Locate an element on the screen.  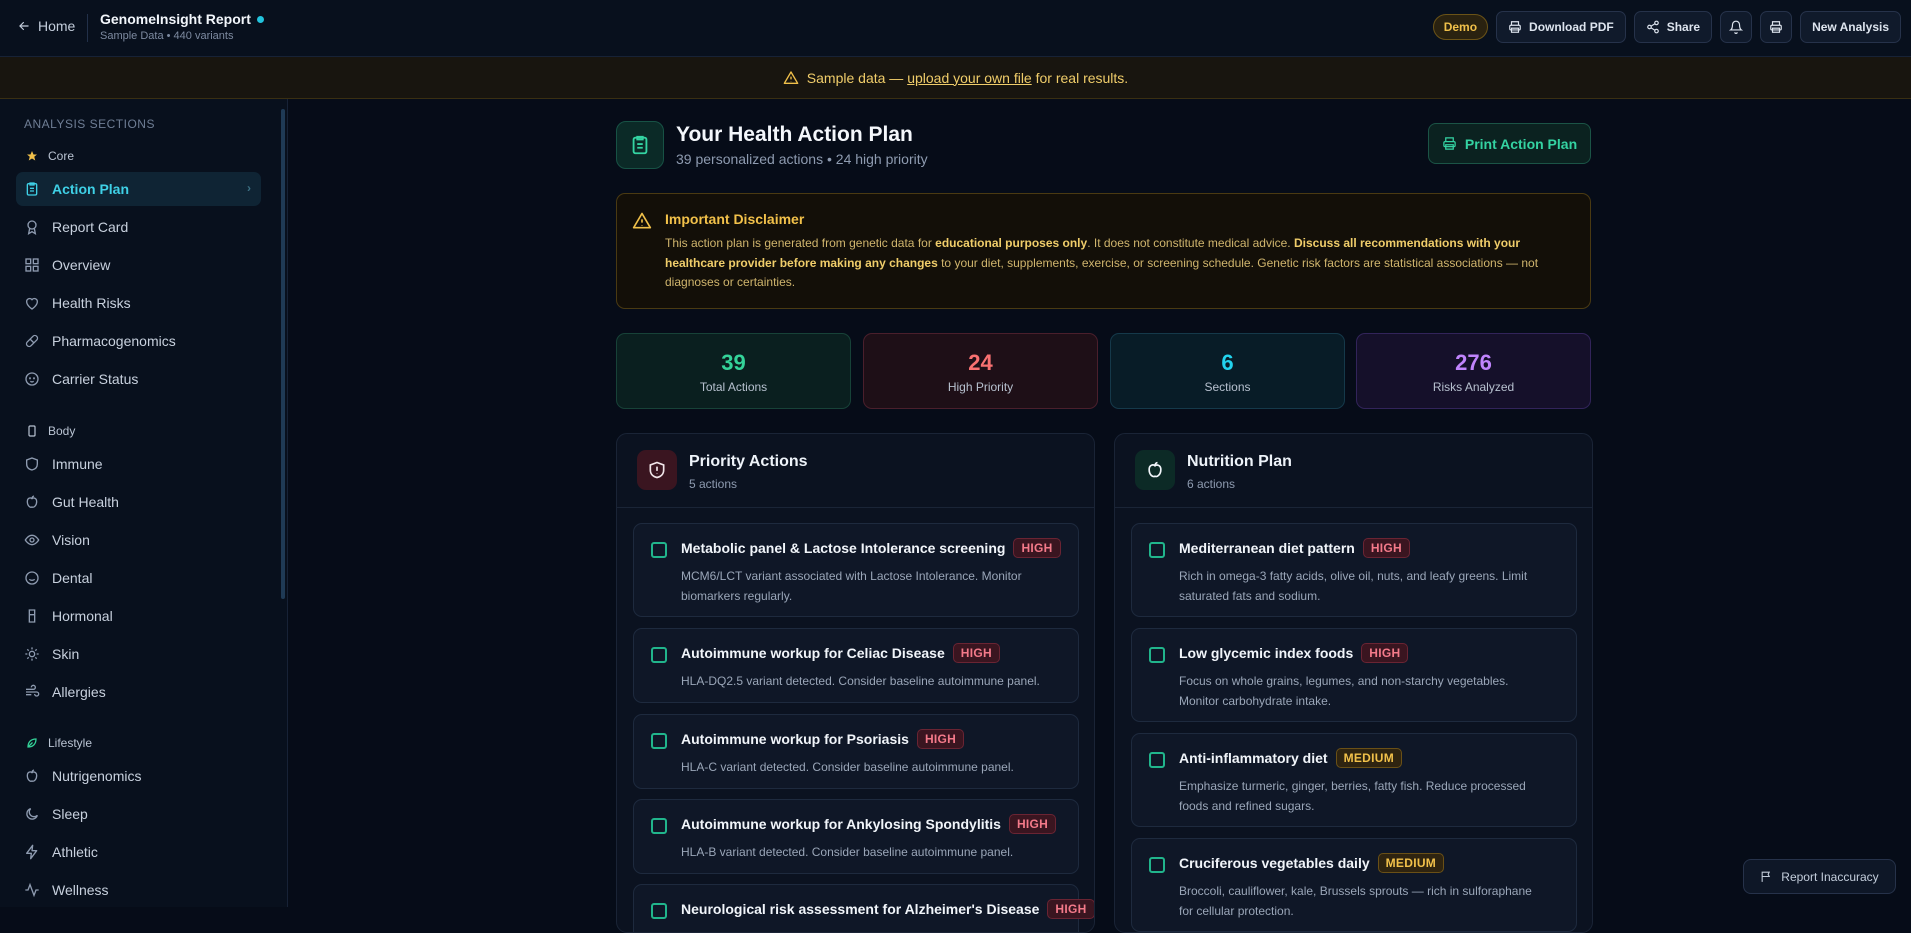
panel-count: 5 actions is located at coordinates (713, 484).